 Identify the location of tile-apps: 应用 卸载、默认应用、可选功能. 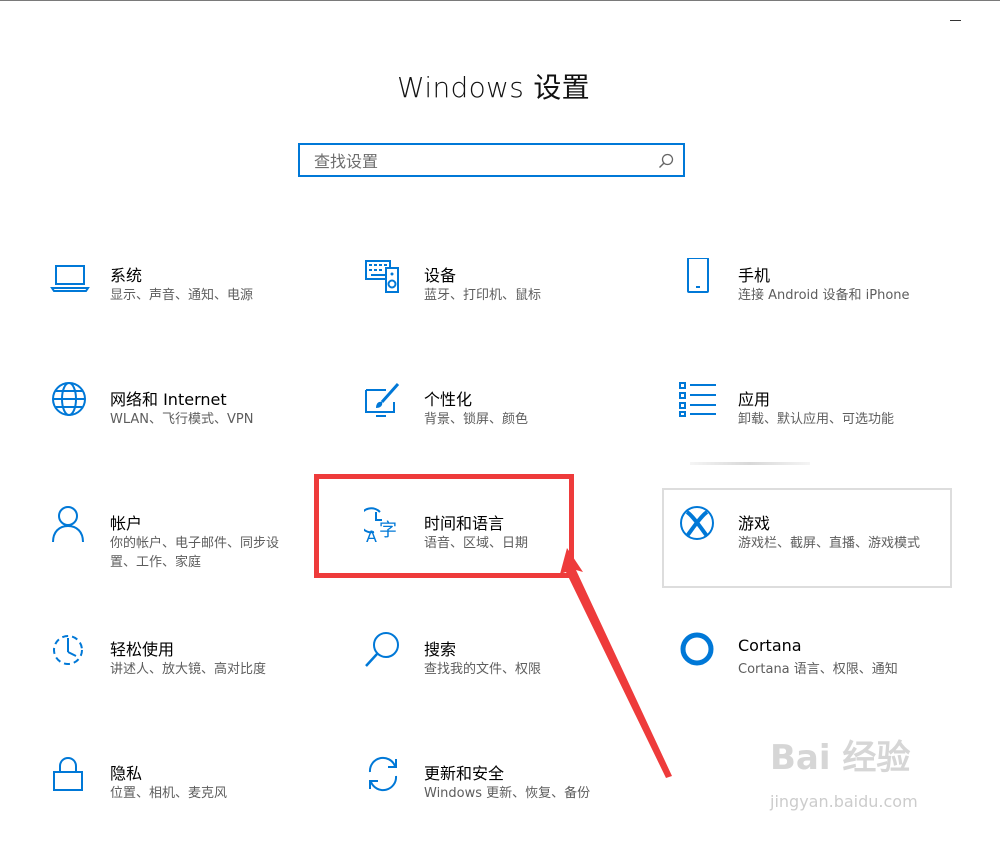
(823, 427).